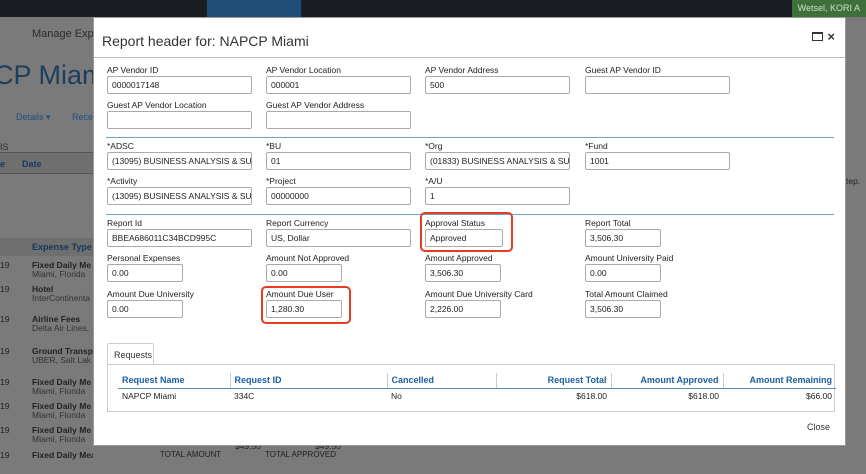 This screenshot has height=474, width=866. What do you see at coordinates (463, 273) in the screenshot?
I see `amount-approved-input: 3,506.30` at bounding box center [463, 273].